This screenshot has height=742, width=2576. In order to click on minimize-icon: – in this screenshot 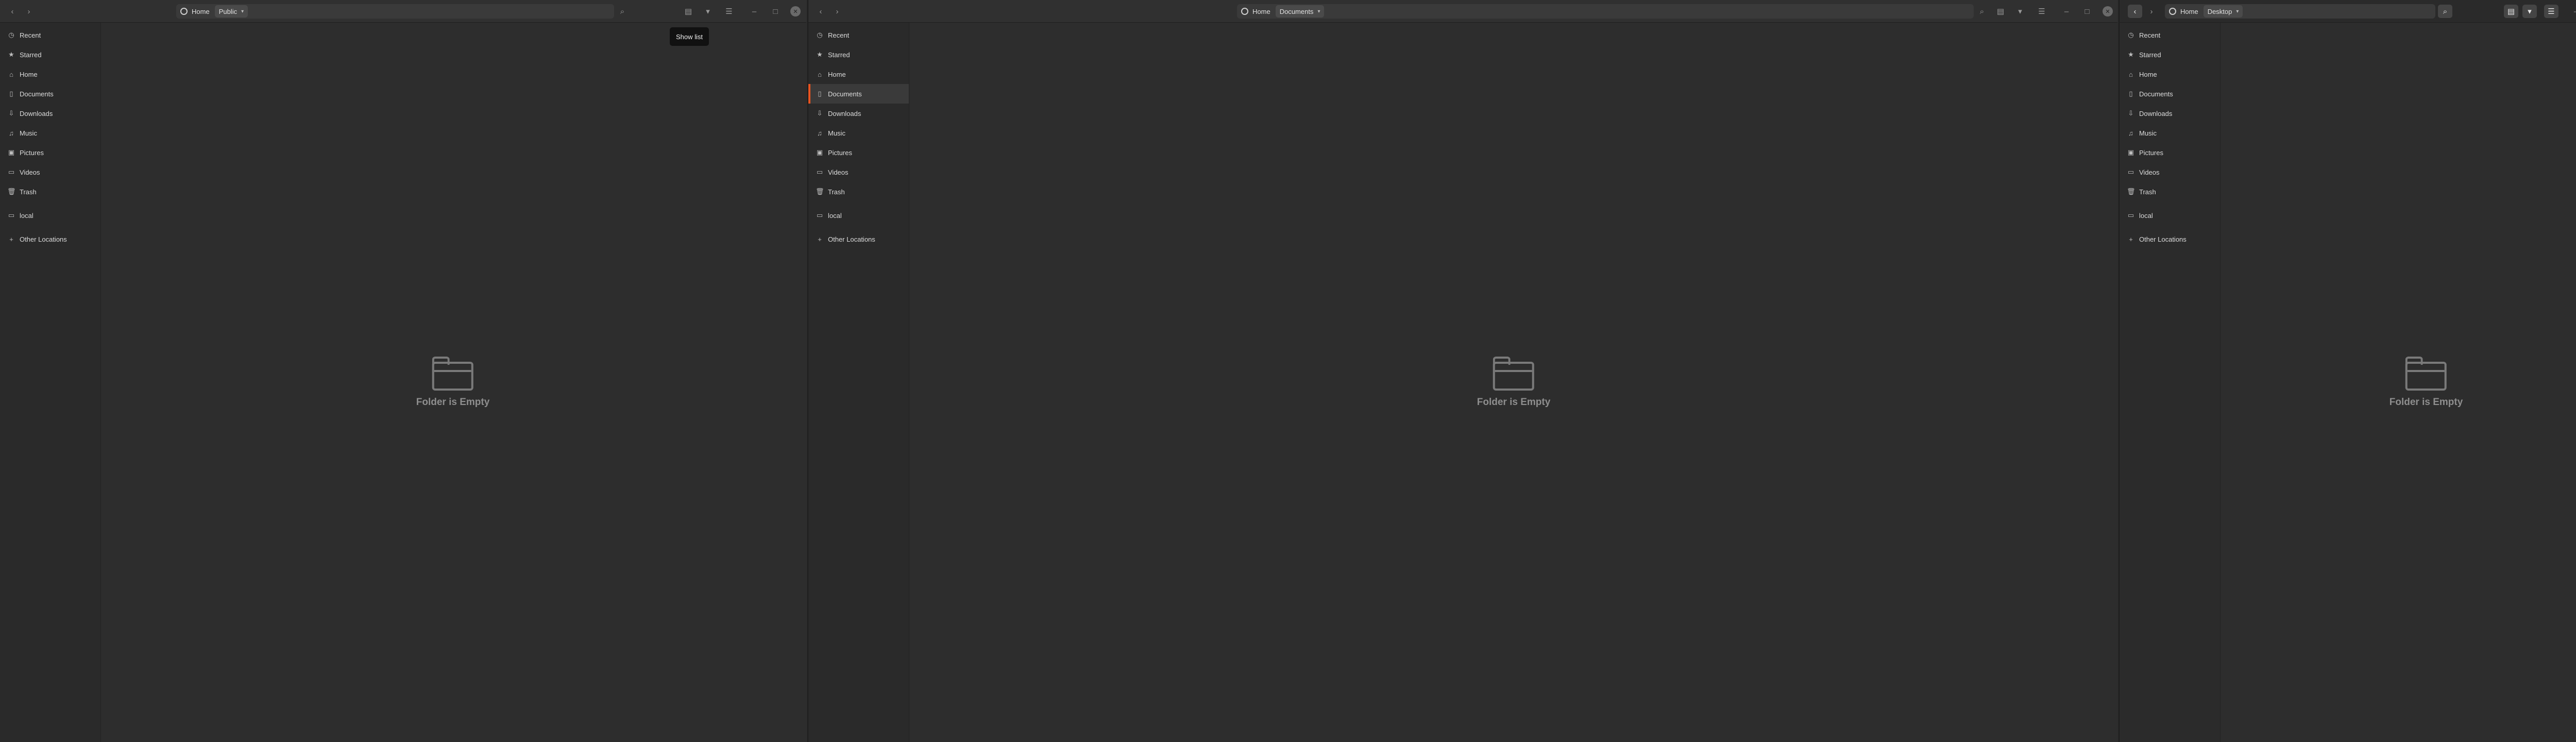, I will do `click(2575, 11)`.